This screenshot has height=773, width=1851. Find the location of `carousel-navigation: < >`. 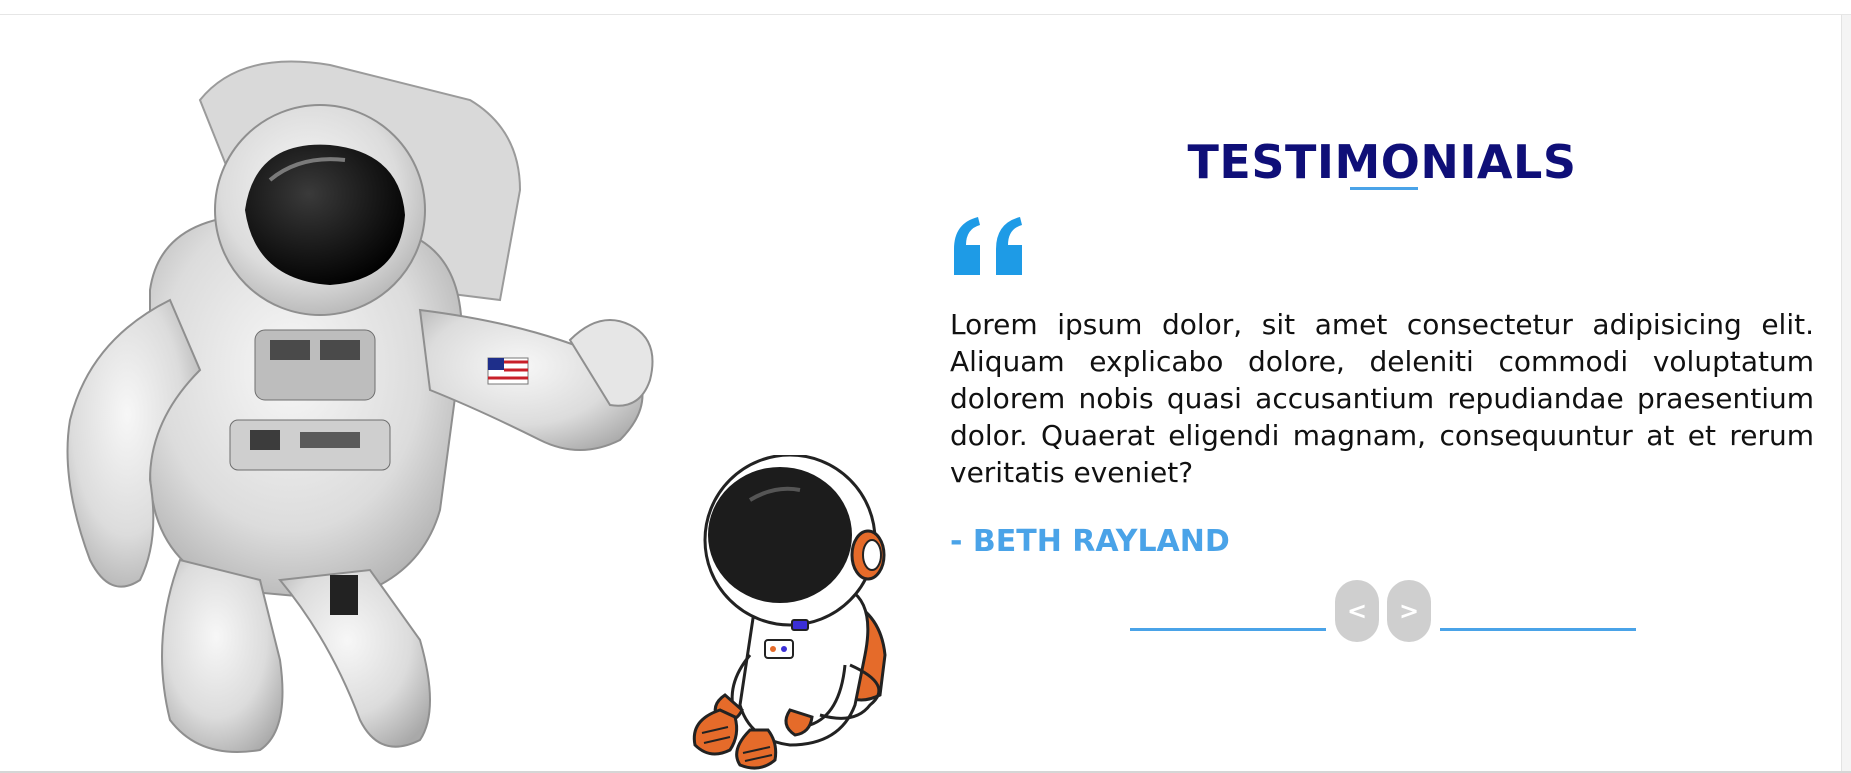

carousel-navigation: < > is located at coordinates (1383, 612).